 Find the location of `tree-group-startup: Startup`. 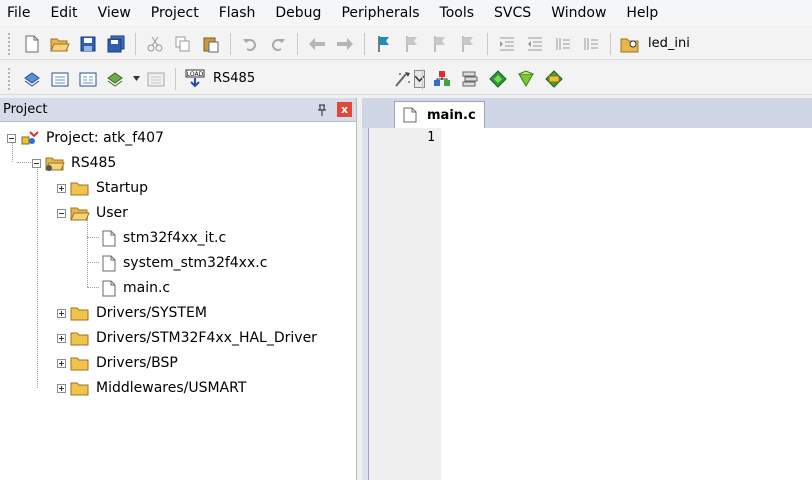

tree-group-startup: Startup is located at coordinates (102, 188).